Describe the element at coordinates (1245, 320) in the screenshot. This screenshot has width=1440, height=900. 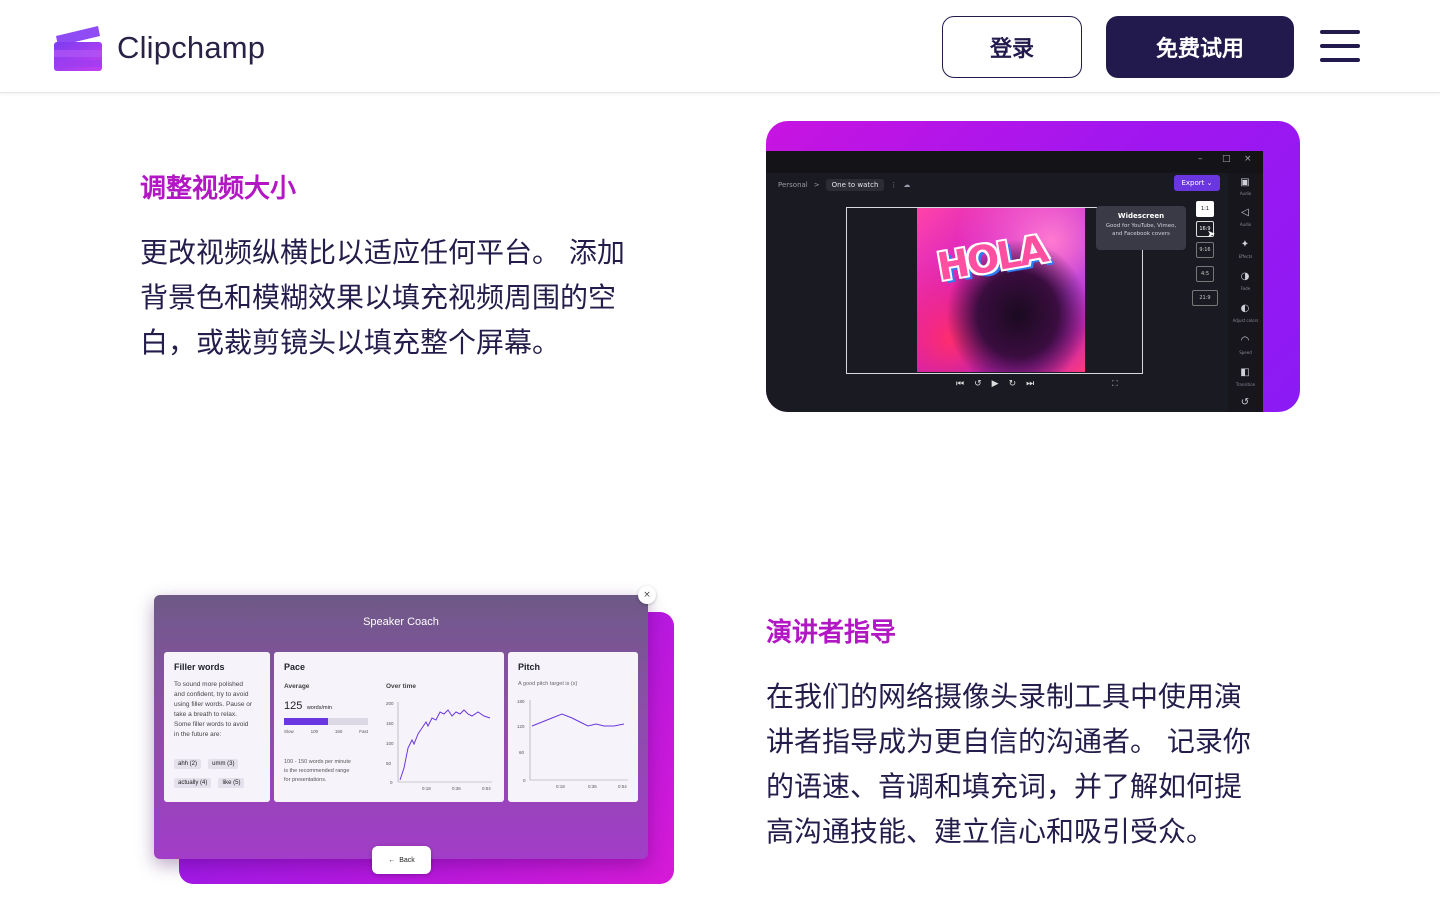
I see `rail-label: Adjust colors` at that location.